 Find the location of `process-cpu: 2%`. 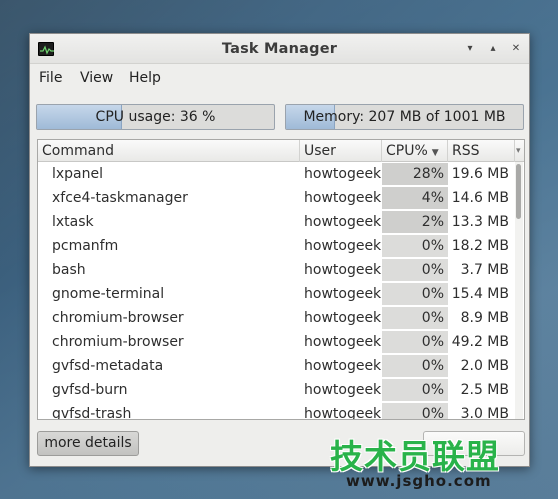

process-cpu: 2% is located at coordinates (415, 222).